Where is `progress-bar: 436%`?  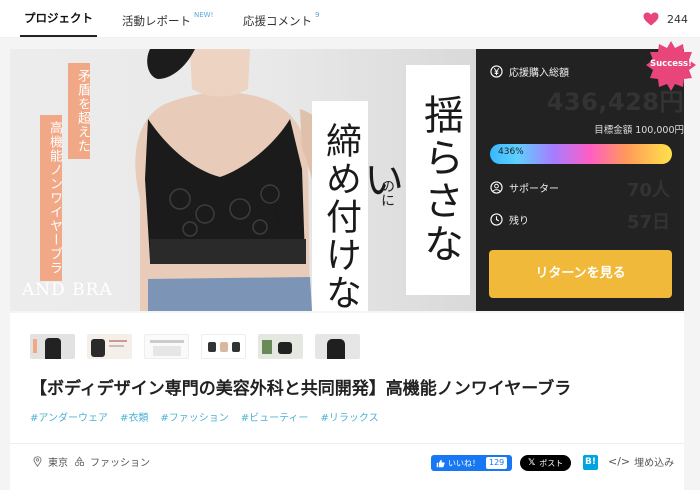 progress-bar: 436% is located at coordinates (581, 154).